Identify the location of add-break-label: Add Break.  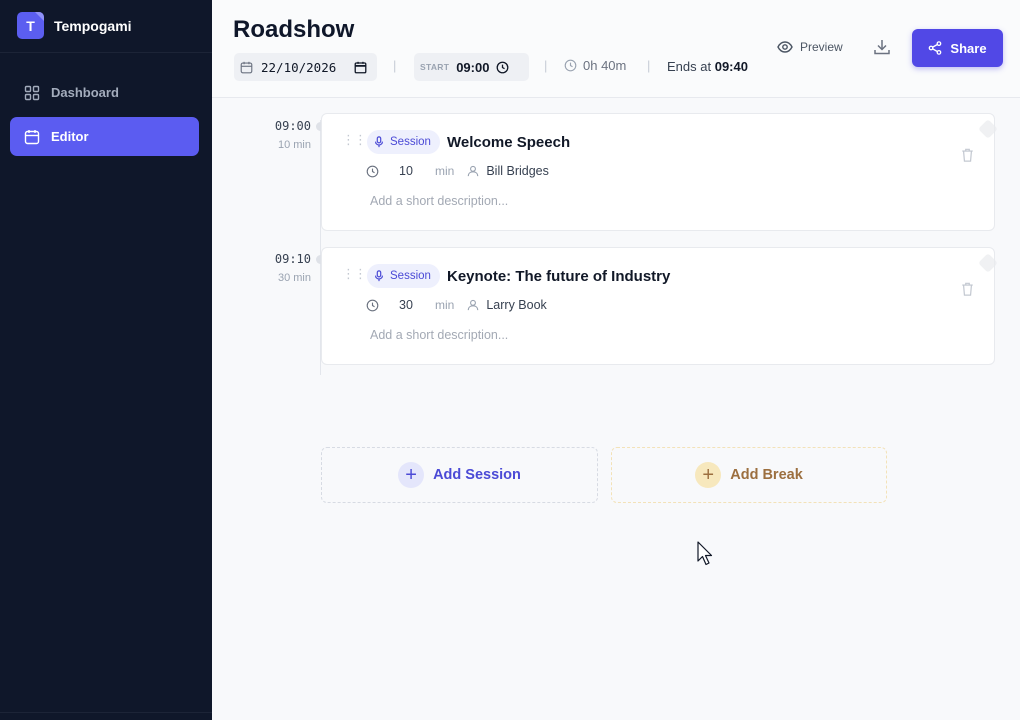
(766, 475).